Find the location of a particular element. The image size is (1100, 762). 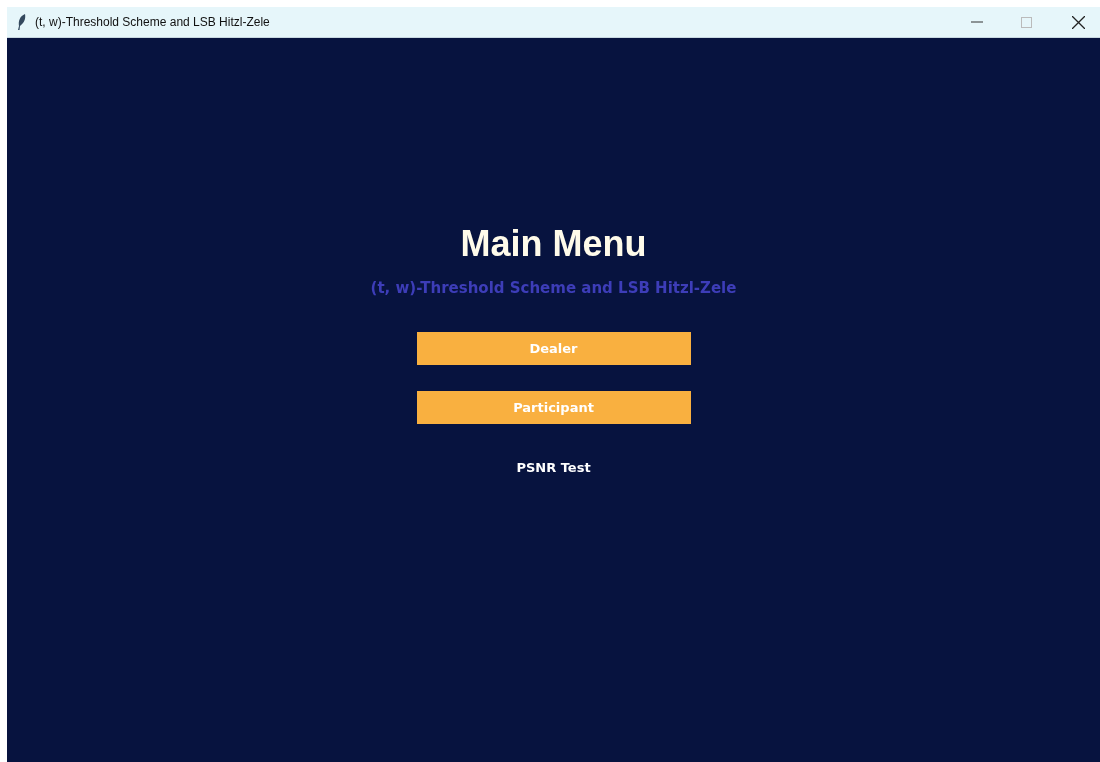

menu-button: Participant is located at coordinates (553, 407).